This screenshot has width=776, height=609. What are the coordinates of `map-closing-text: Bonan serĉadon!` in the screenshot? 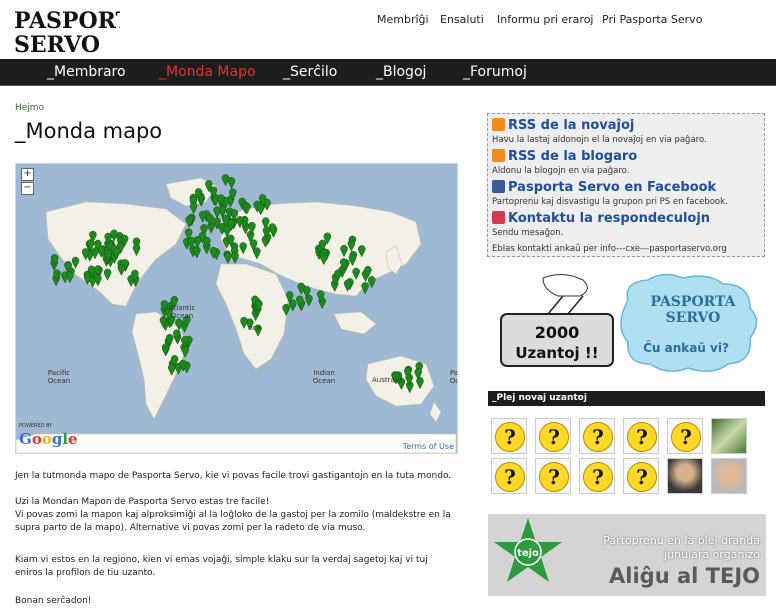 It's located at (53, 601).